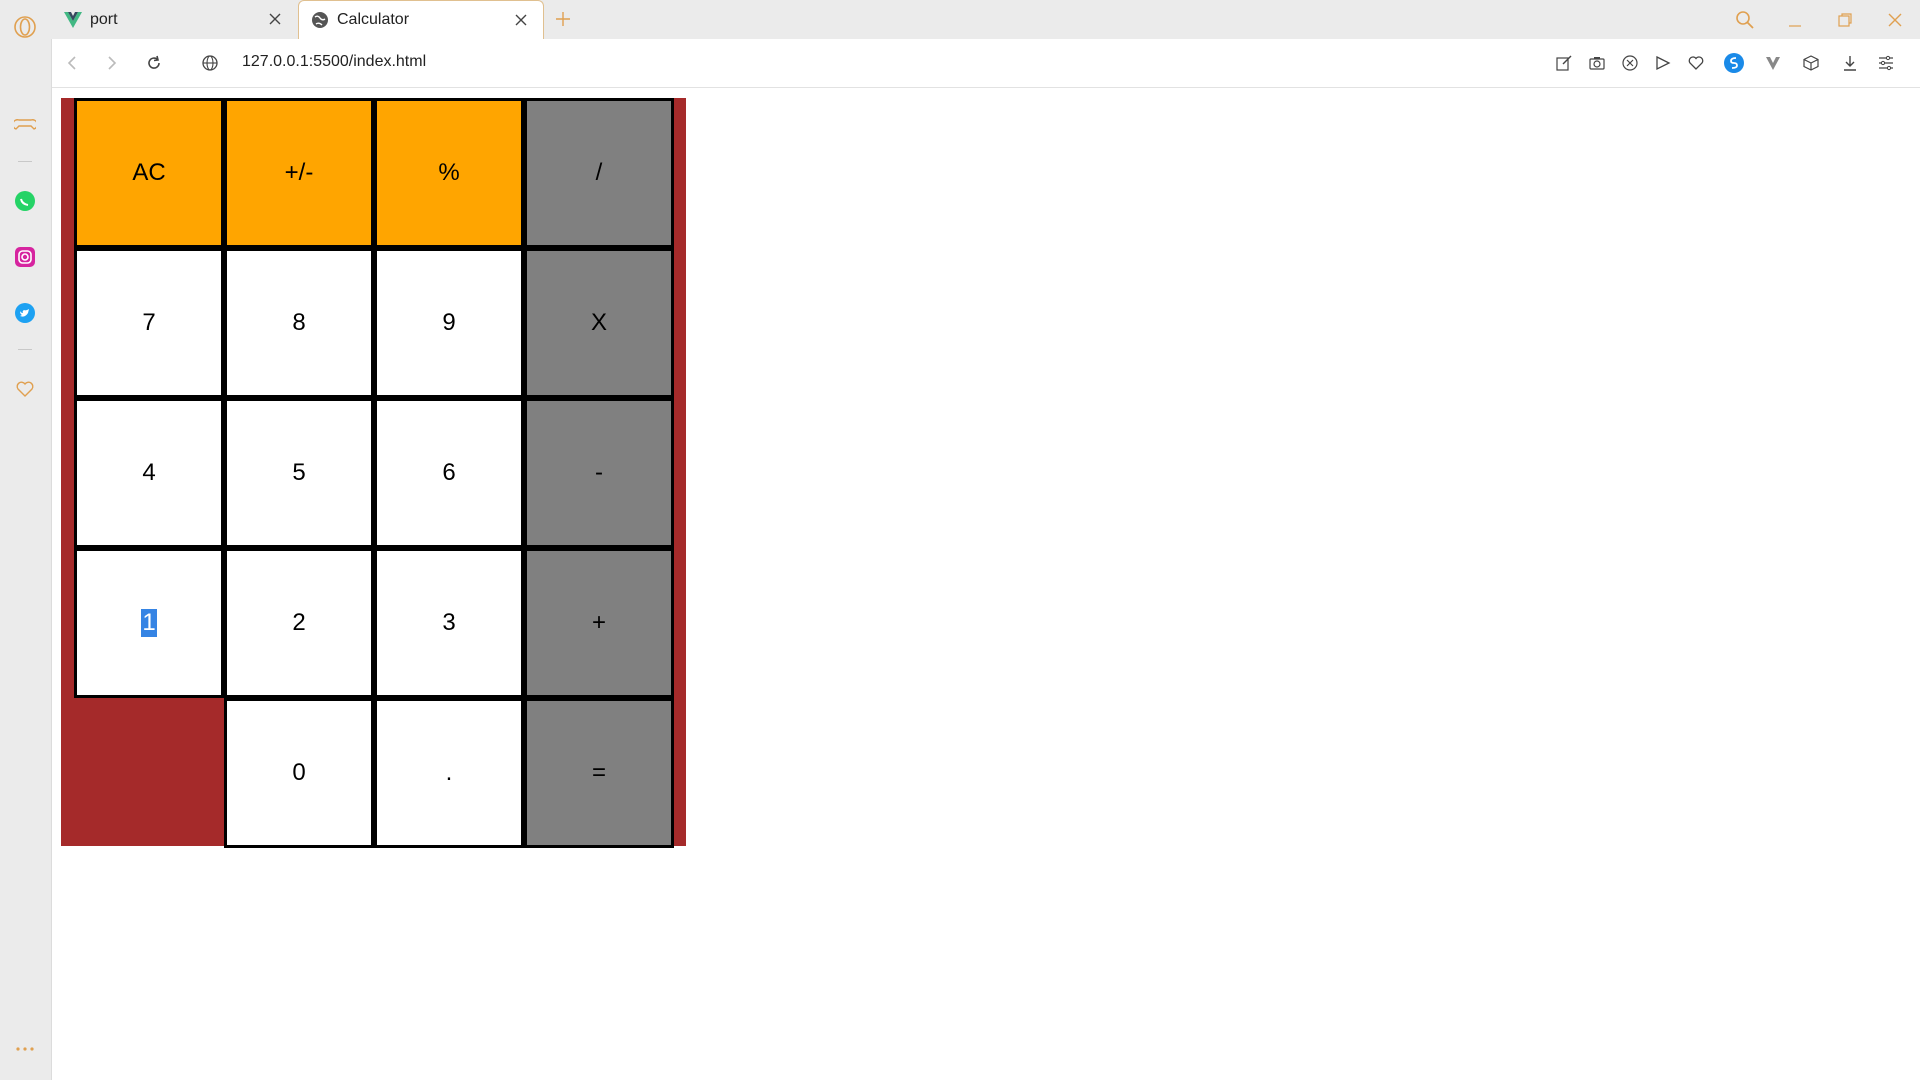  What do you see at coordinates (25, 201) in the screenshot?
I see `whatsapp-icon` at bounding box center [25, 201].